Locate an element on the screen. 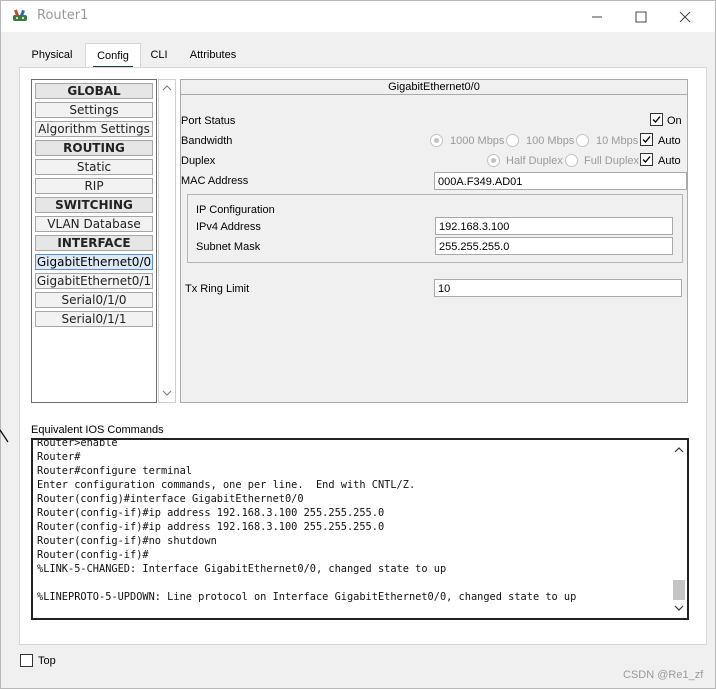  sidebar-item-label: INTERFACE is located at coordinates (94, 243).